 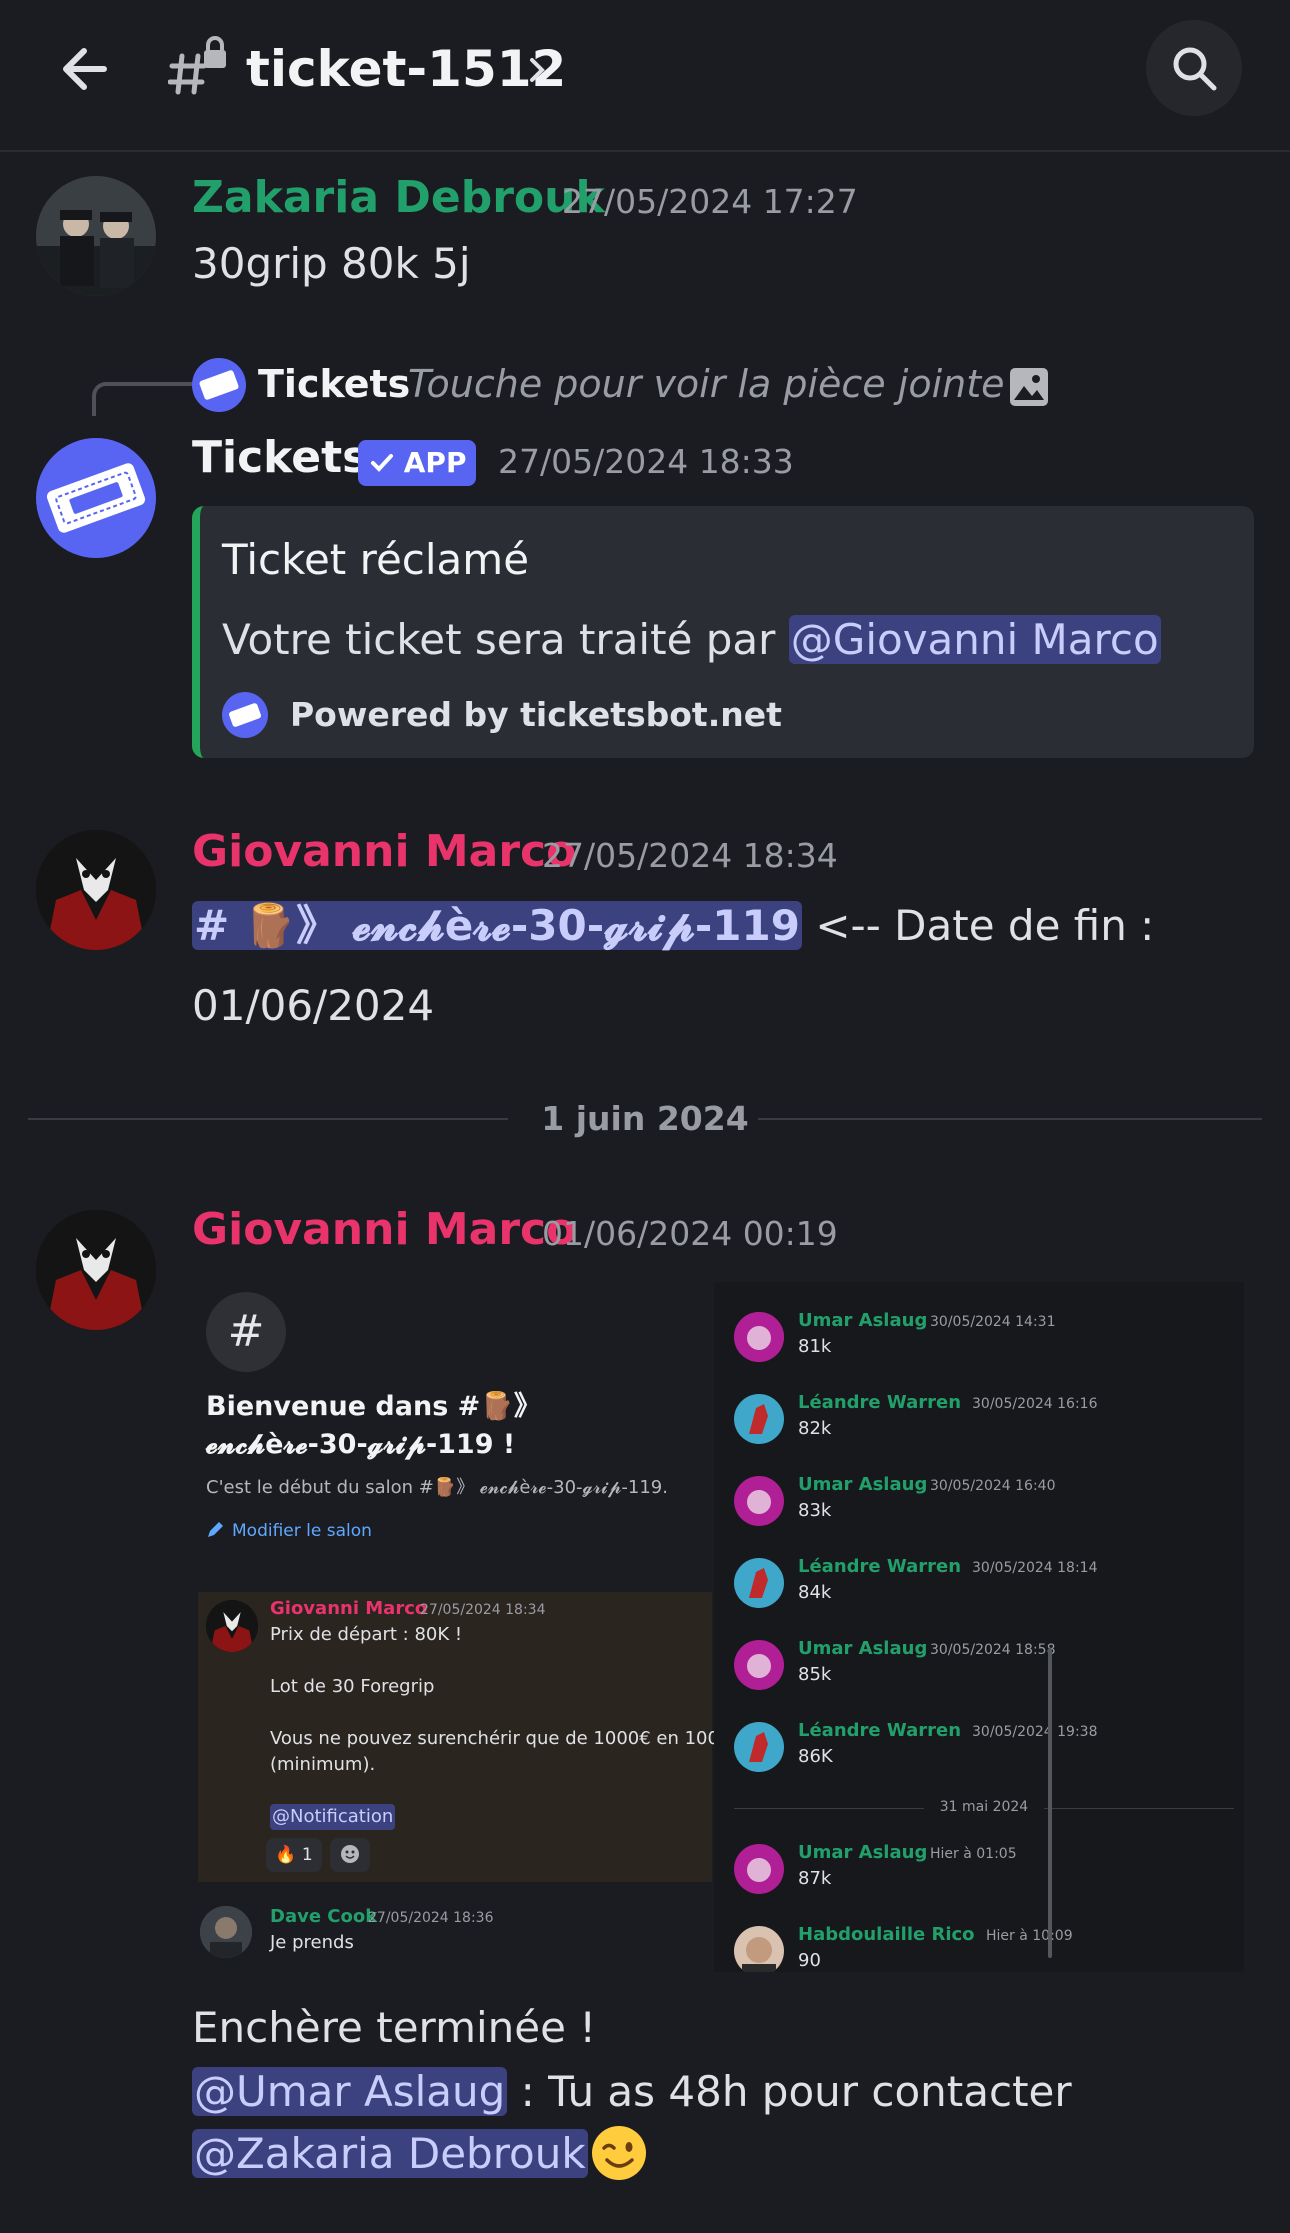 I want to click on bid-timestamp: 30/05/2024 18:58, so click(x=993, y=1650).